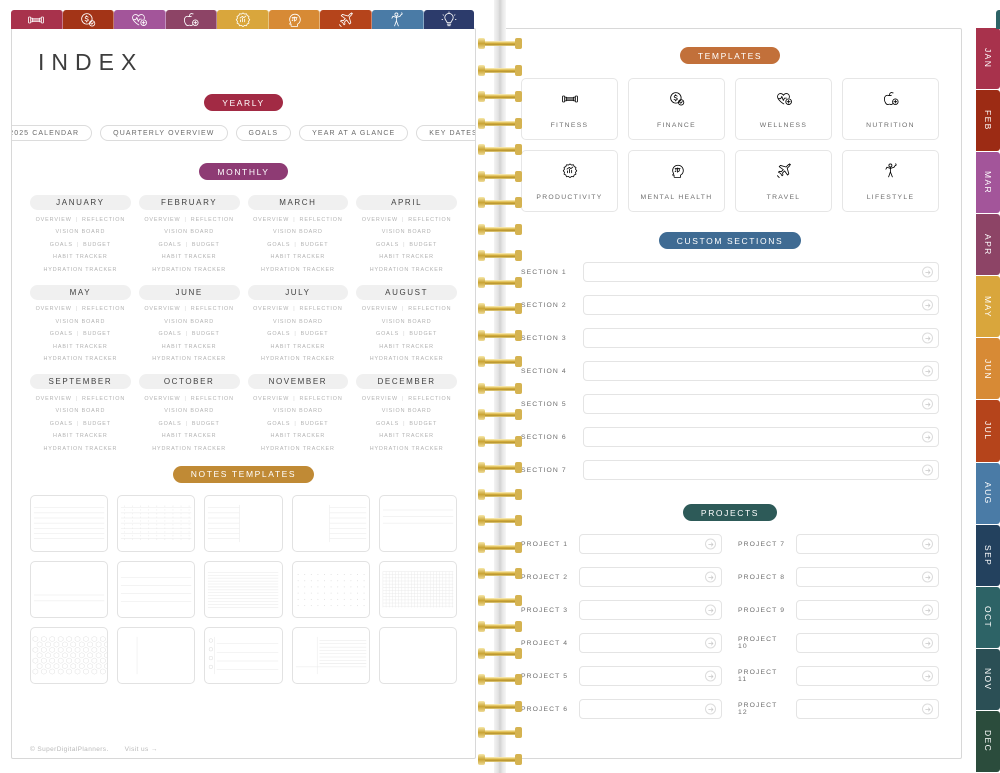 This screenshot has height=773, width=1000. Describe the element at coordinates (867, 643) in the screenshot. I see `project-10-input` at that location.